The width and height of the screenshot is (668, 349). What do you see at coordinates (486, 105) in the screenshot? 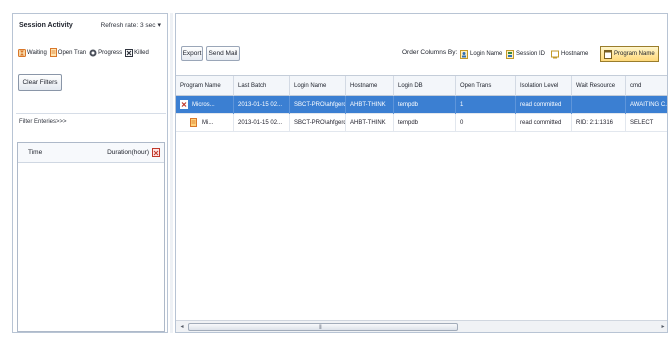
I see `cell-open-trans: 1` at bounding box center [486, 105].